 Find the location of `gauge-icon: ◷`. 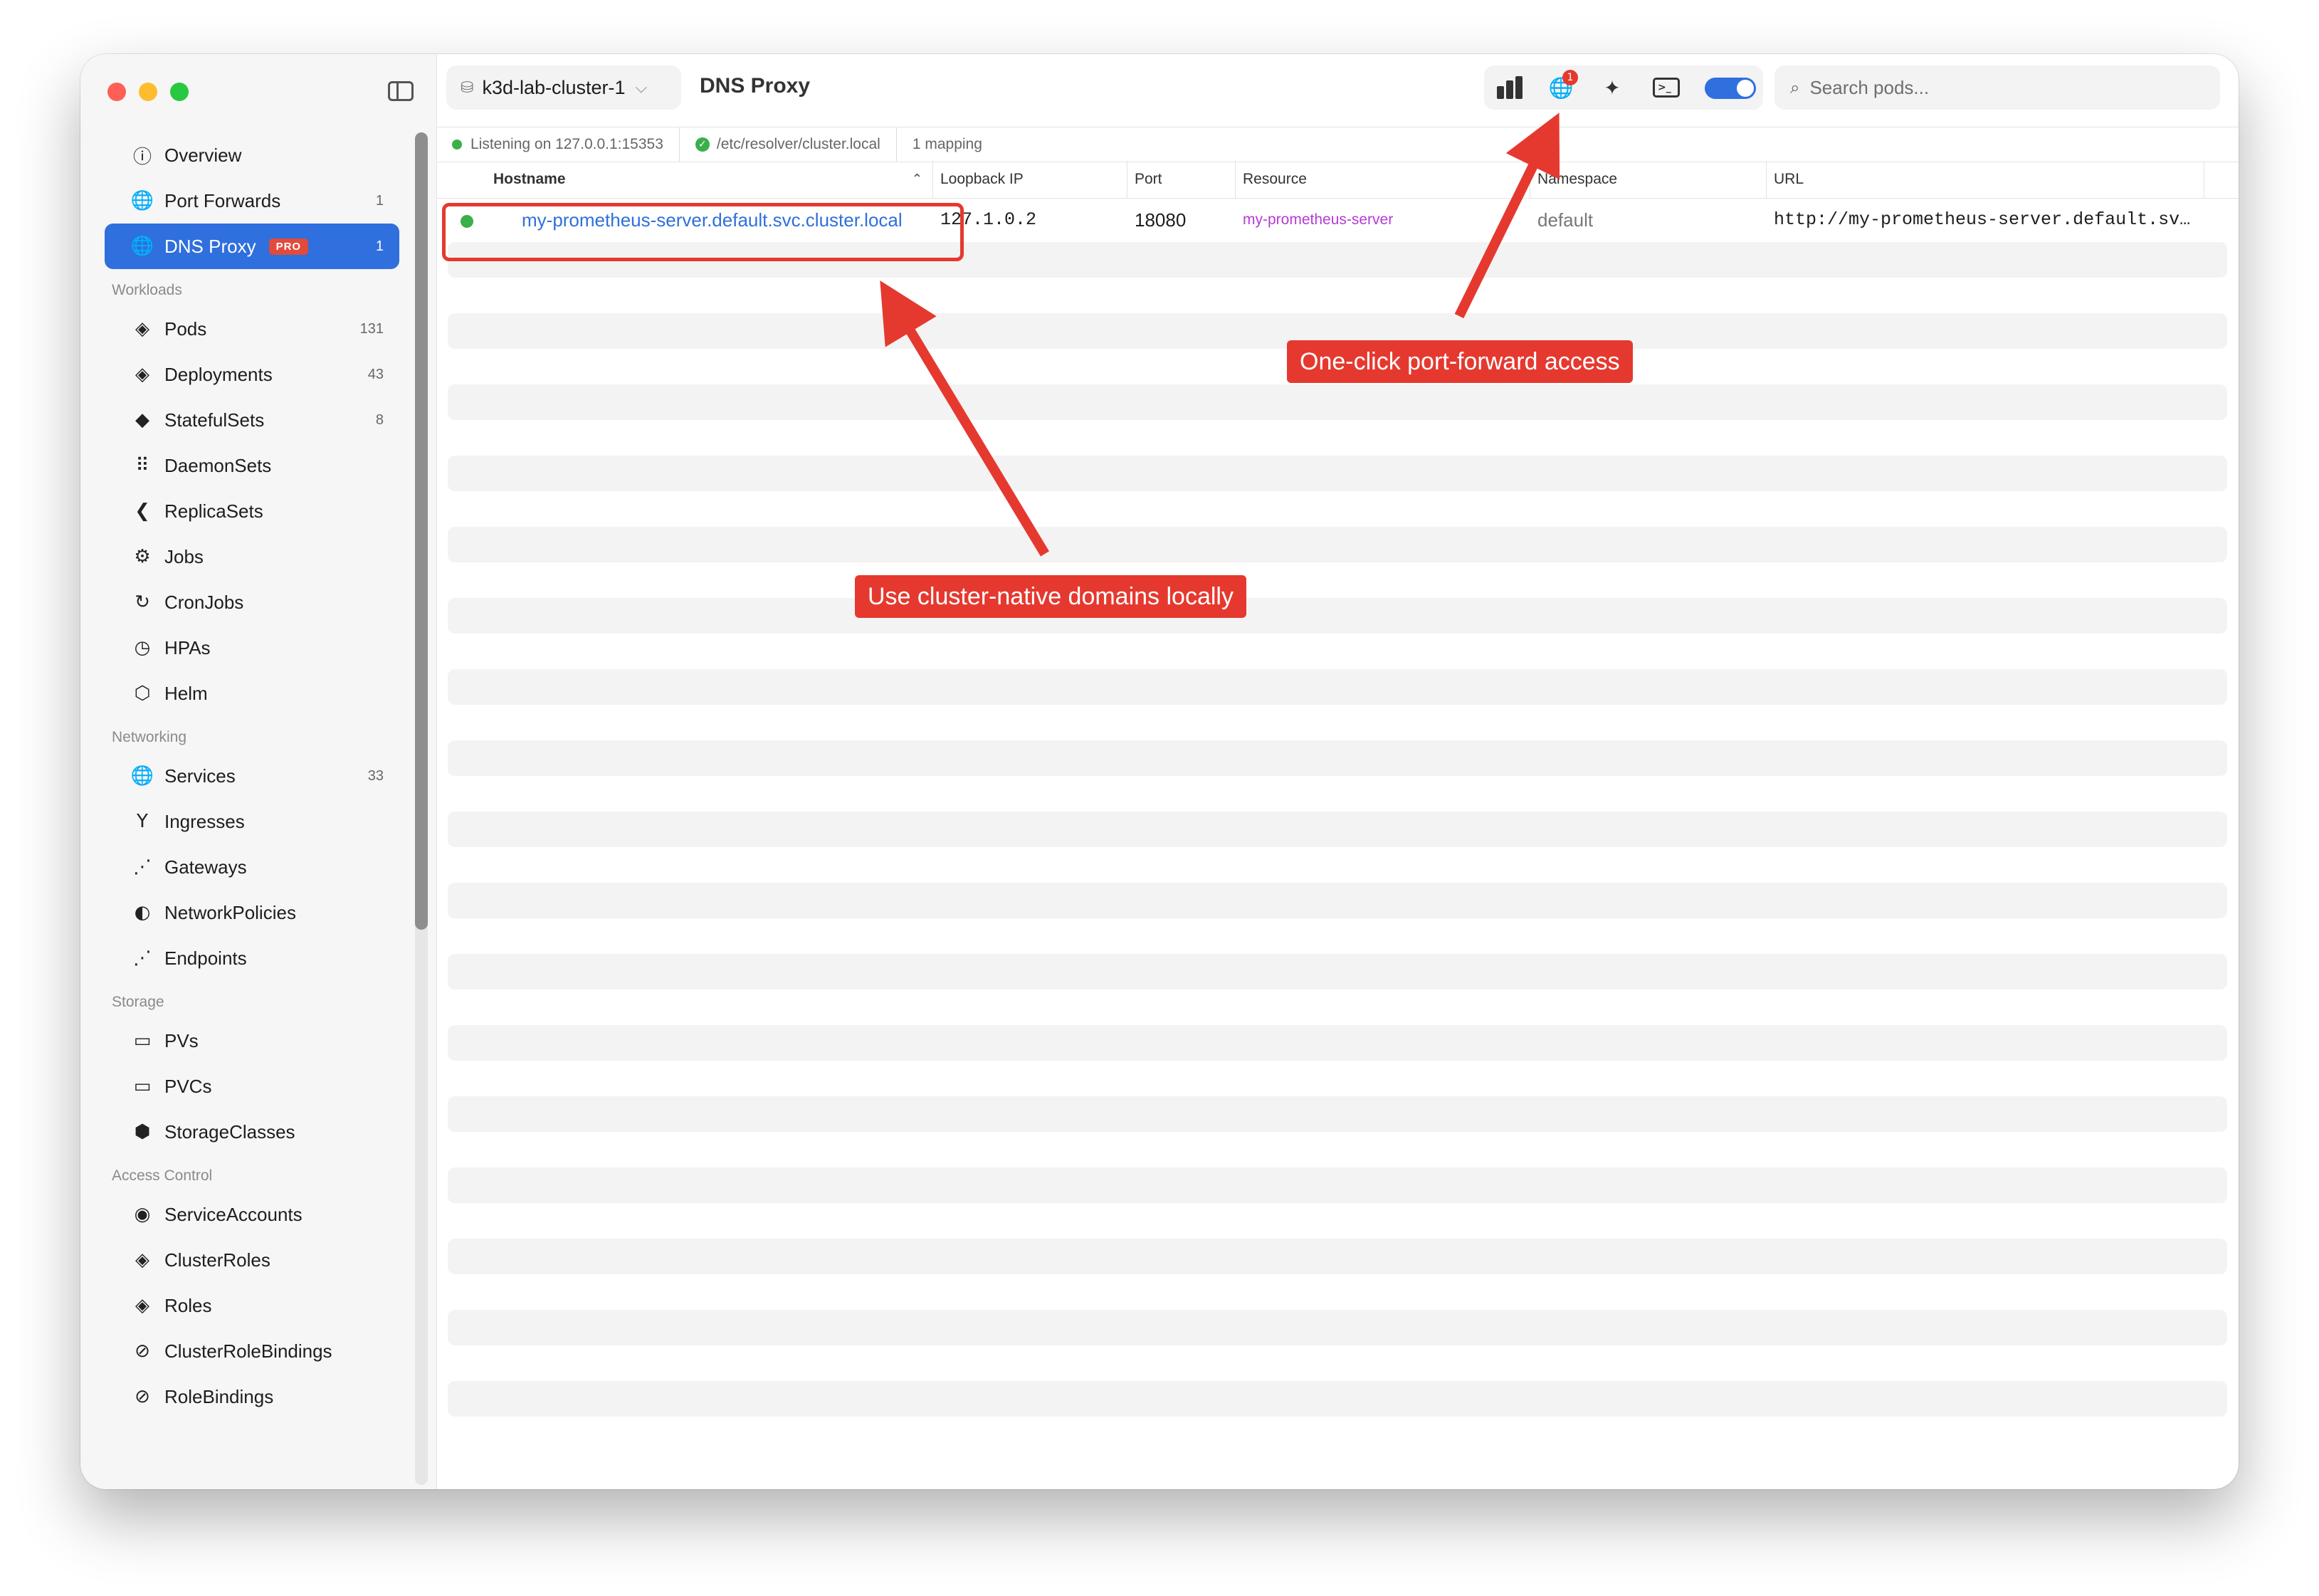

gauge-icon: ◷ is located at coordinates (143, 647).